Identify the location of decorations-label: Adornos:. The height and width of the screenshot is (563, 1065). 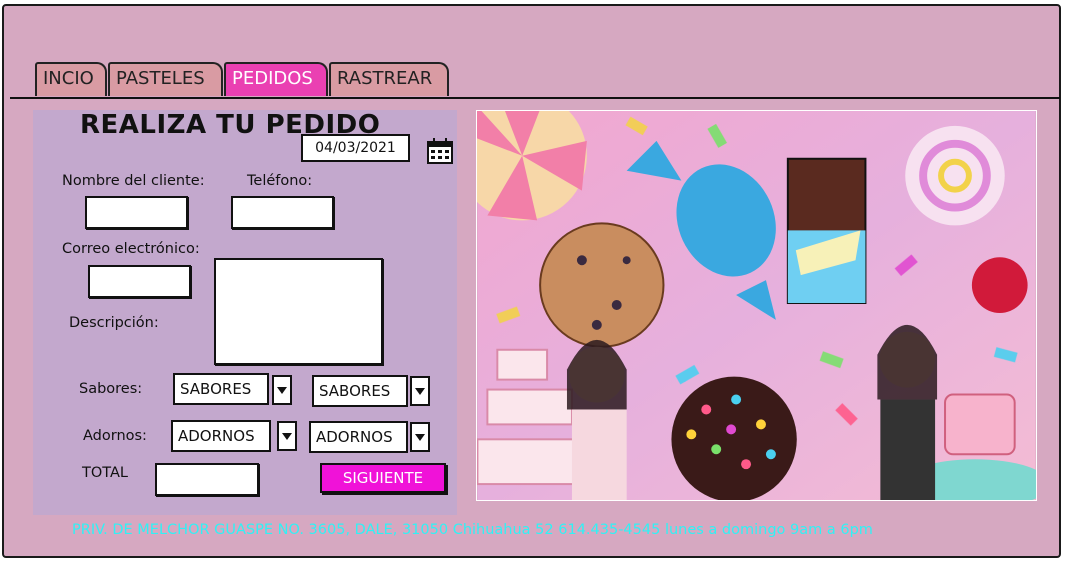
(115, 436).